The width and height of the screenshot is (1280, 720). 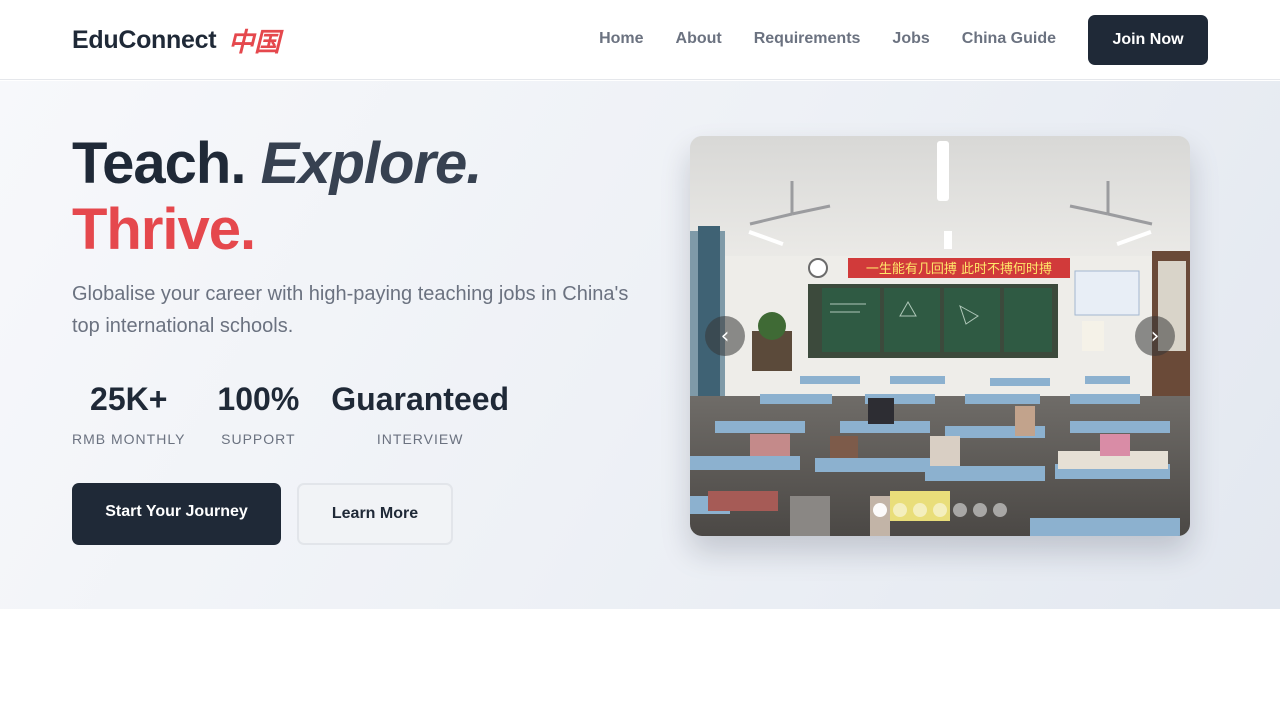 What do you see at coordinates (176, 514) in the screenshot?
I see `start-journey-button: Start Your Journey` at bounding box center [176, 514].